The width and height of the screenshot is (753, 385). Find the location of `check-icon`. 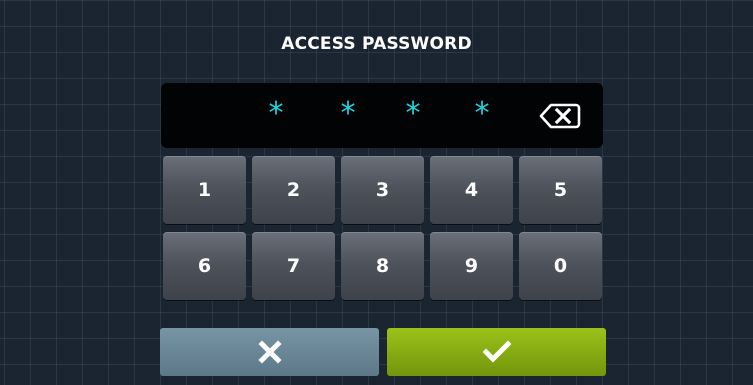

check-icon is located at coordinates (496, 351).